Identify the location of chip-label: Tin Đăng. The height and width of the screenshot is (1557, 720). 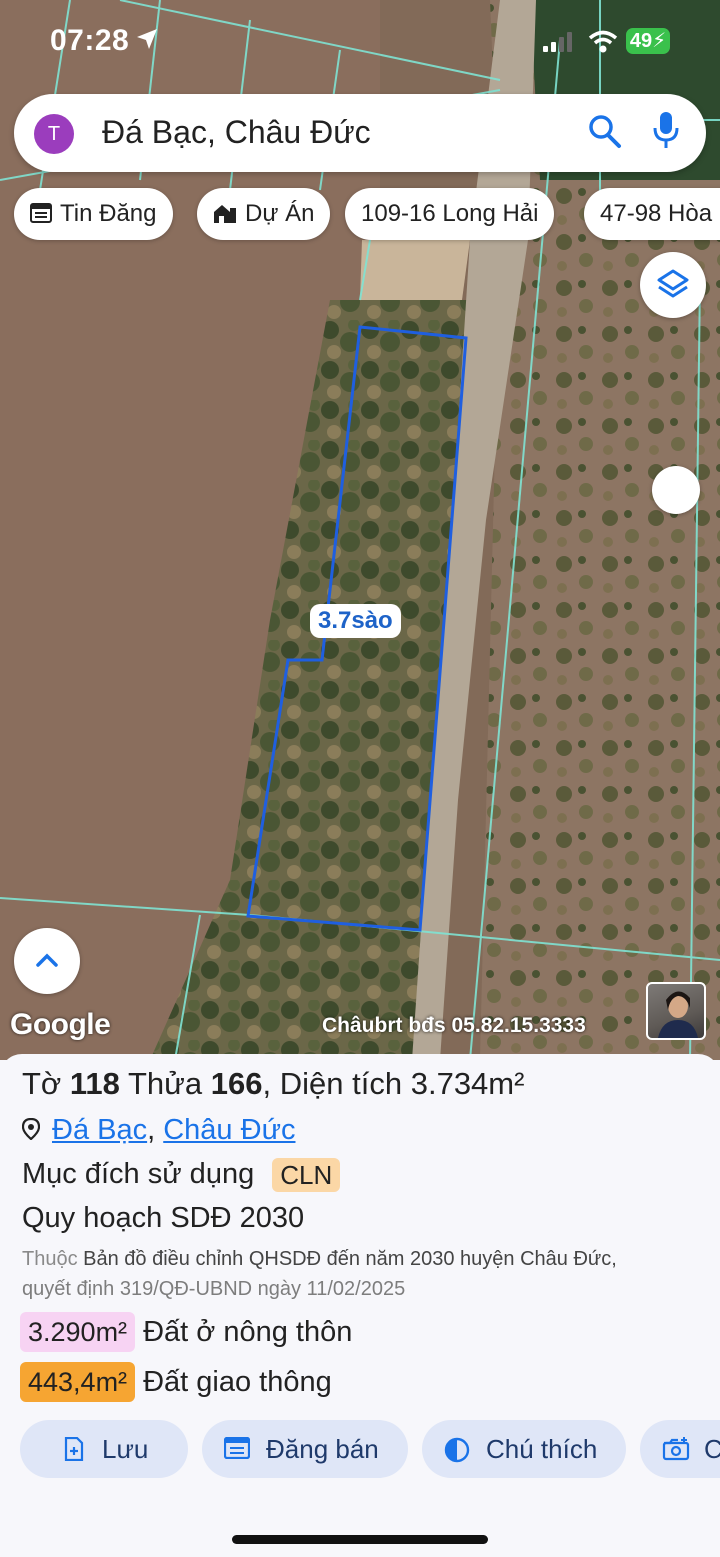
(108, 213).